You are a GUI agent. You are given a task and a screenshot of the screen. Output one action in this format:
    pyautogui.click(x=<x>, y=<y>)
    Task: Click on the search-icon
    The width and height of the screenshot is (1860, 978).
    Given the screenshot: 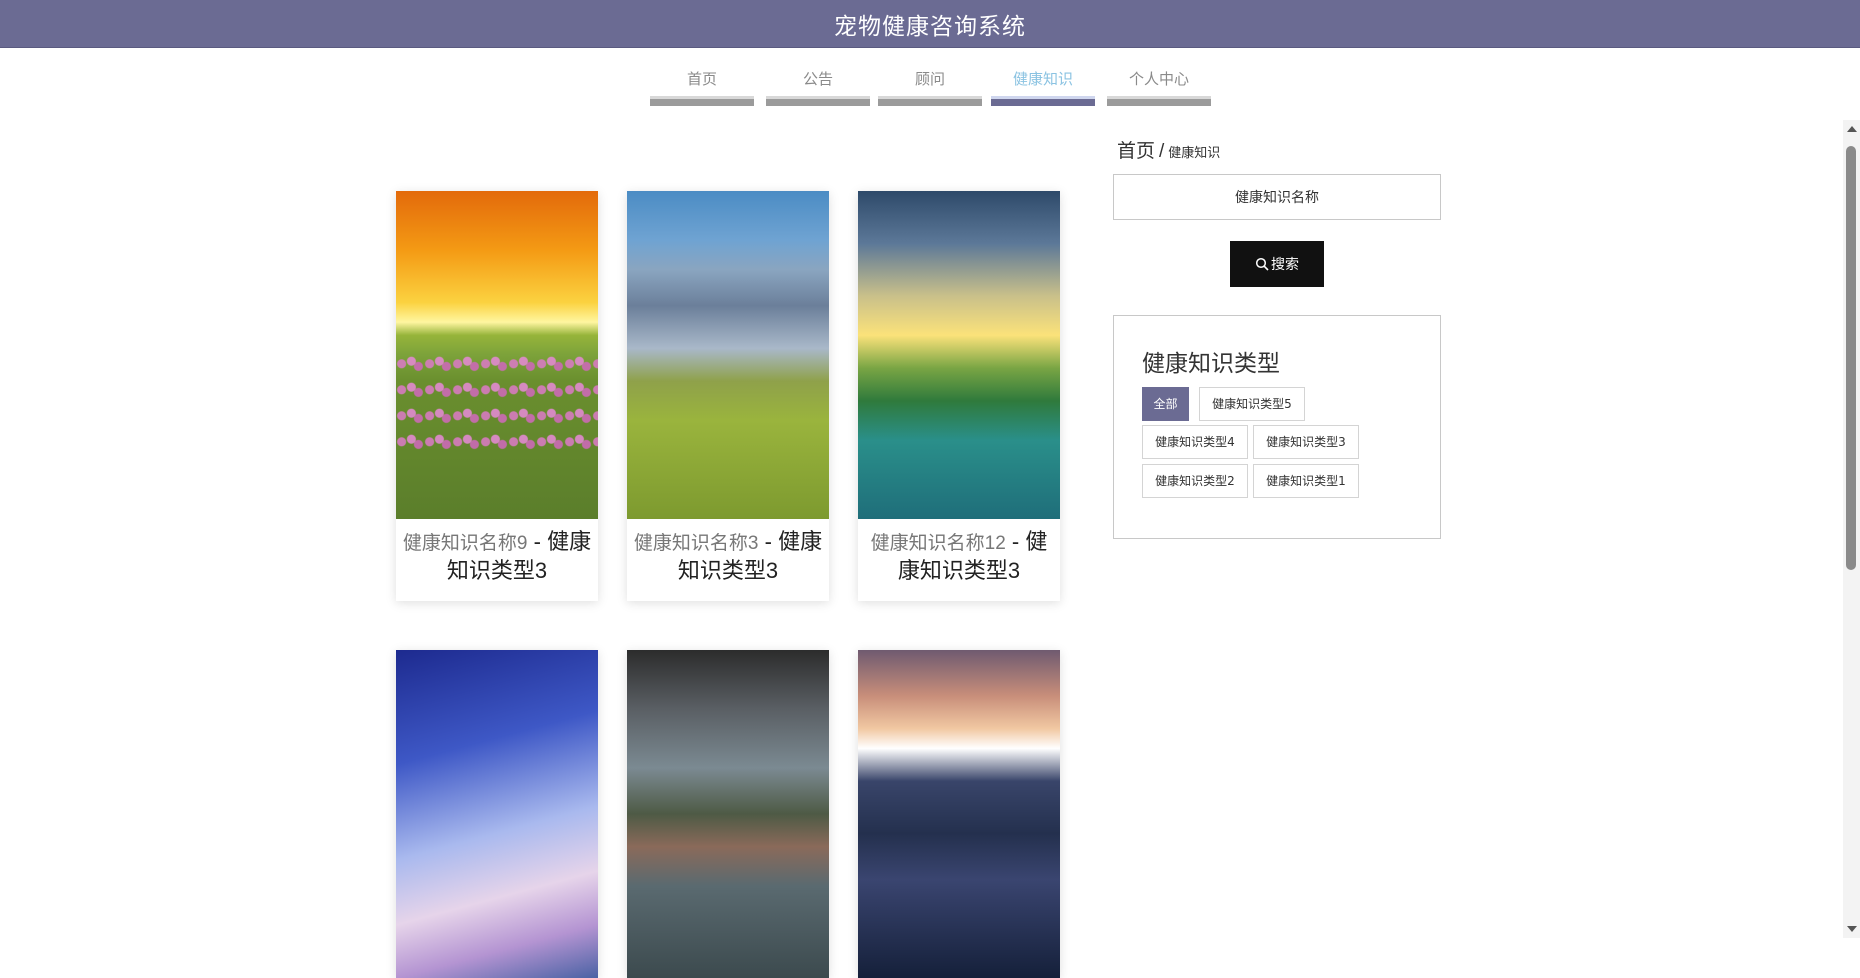 What is the action you would take?
    pyautogui.click(x=1262, y=264)
    